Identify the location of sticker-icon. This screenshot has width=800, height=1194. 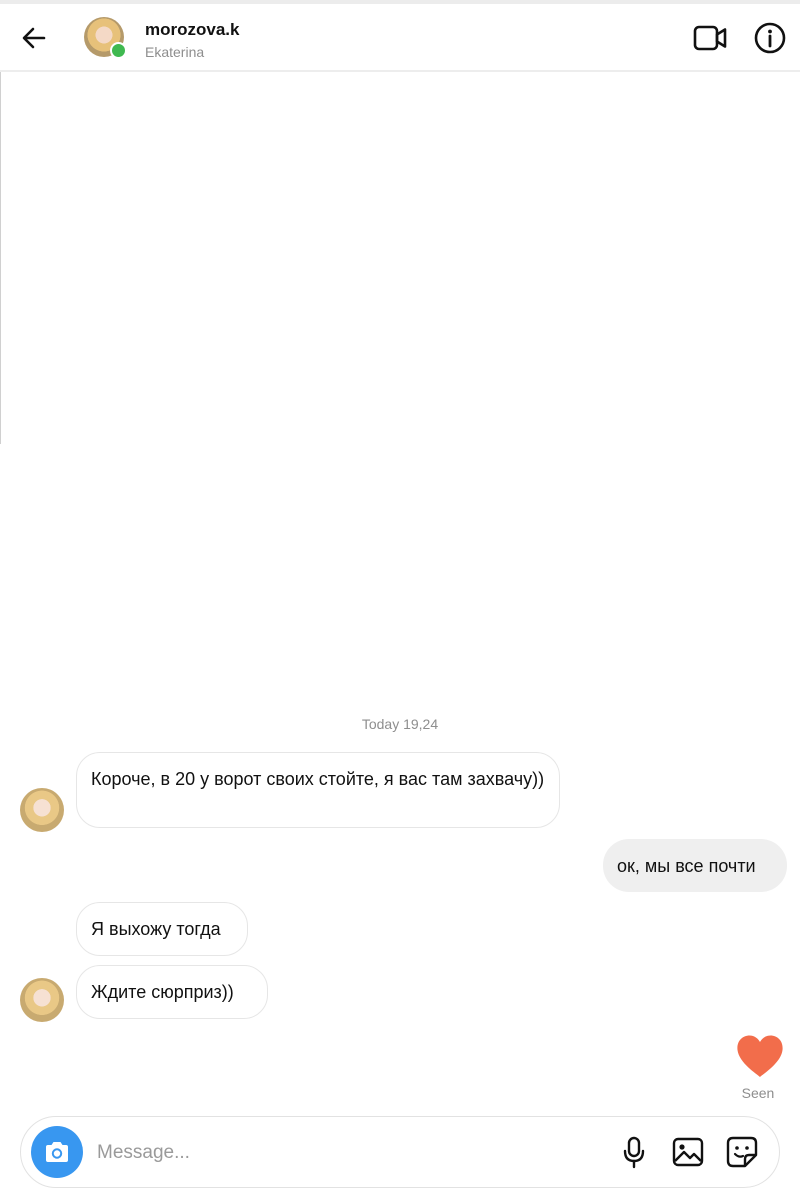
(742, 1152).